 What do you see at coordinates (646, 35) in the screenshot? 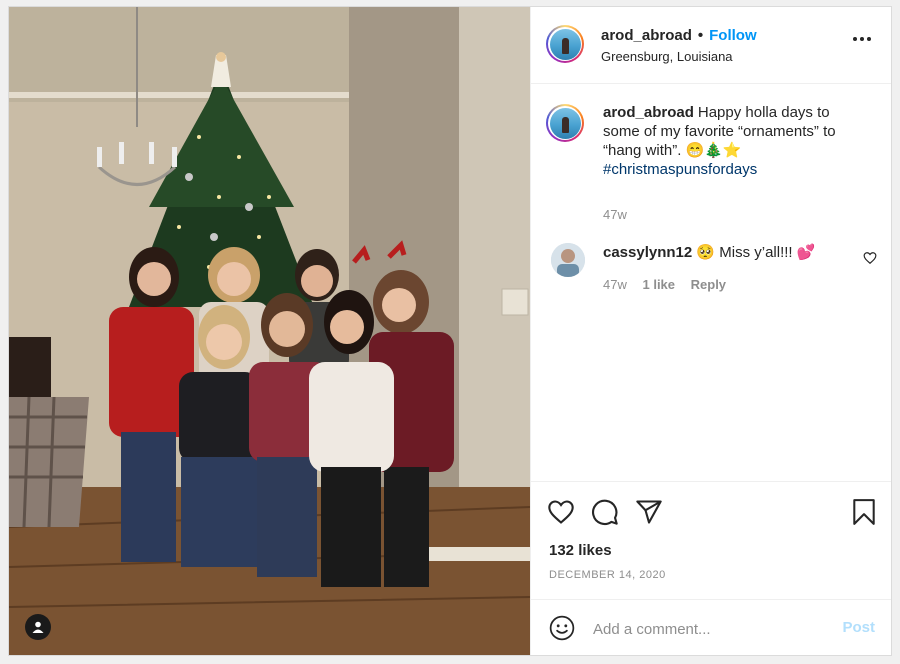
I see `author-username: arod_abroad` at bounding box center [646, 35].